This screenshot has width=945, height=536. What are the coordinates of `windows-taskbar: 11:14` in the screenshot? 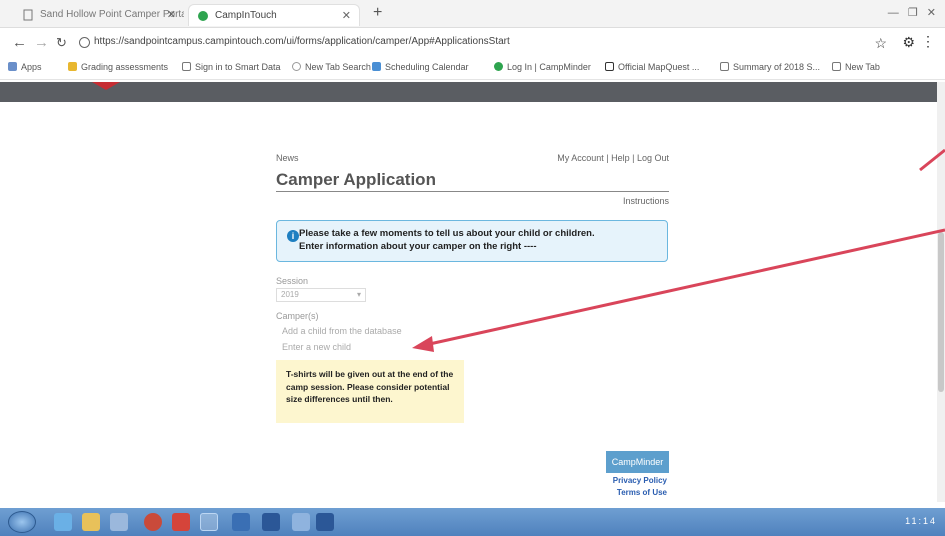 It's located at (472, 522).